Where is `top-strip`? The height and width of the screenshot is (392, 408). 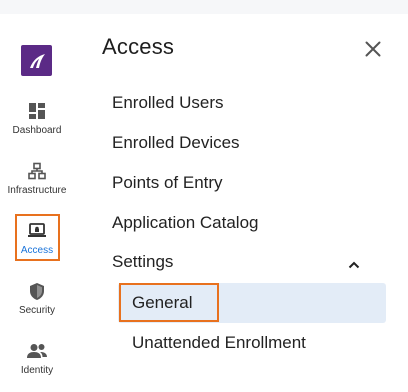
top-strip is located at coordinates (204, 7).